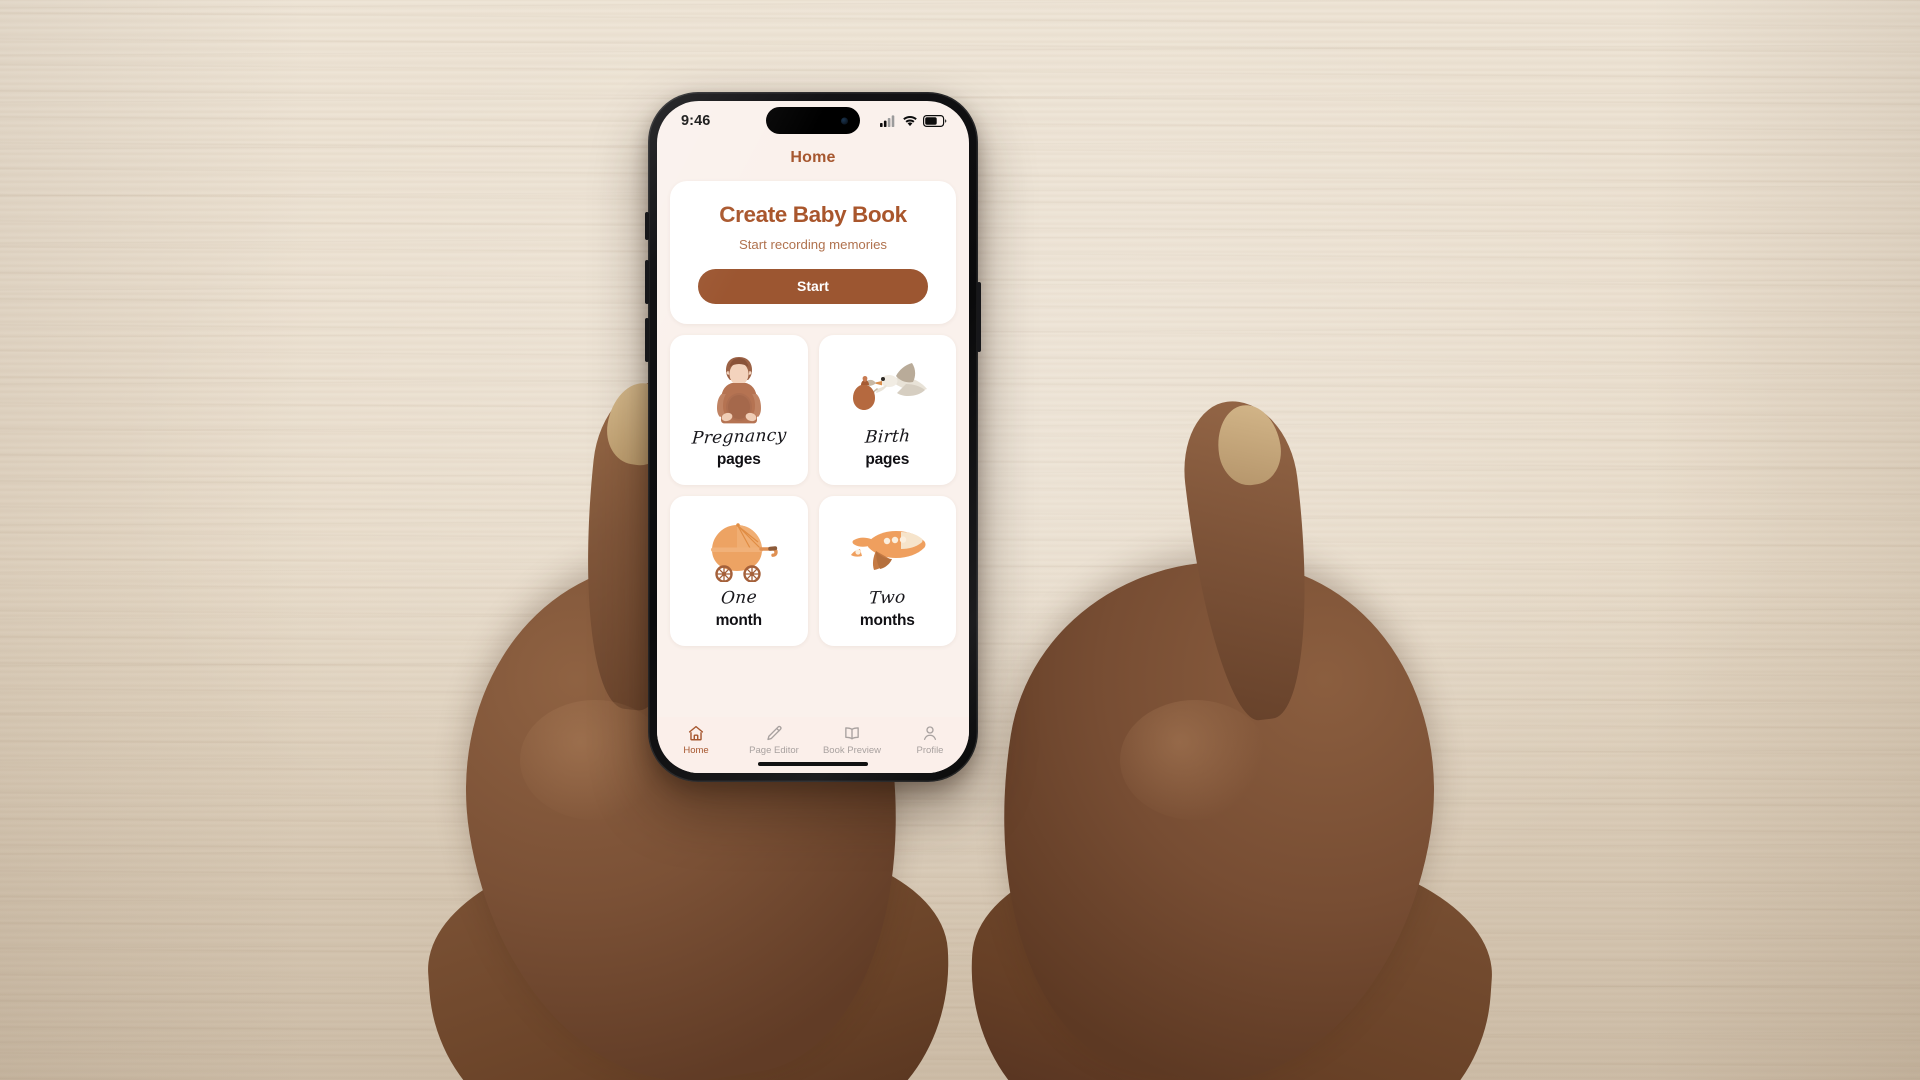  Describe the element at coordinates (979, 317) in the screenshot. I see `power-button` at that location.